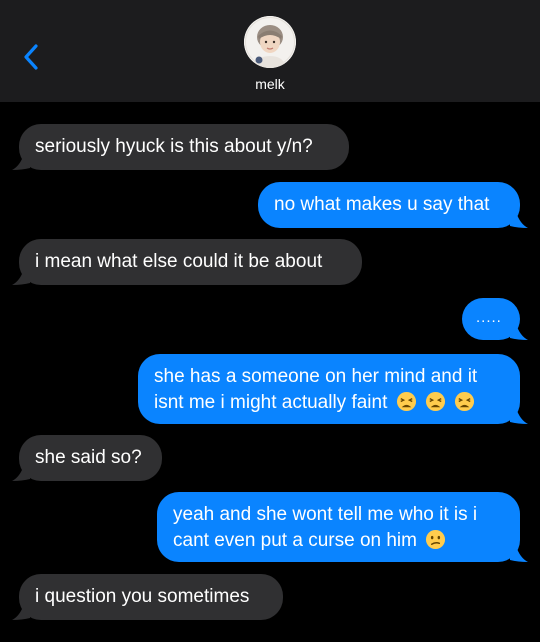 The width and height of the screenshot is (540, 642). What do you see at coordinates (179, 261) in the screenshot?
I see `message-text: i mean what else could it be about` at bounding box center [179, 261].